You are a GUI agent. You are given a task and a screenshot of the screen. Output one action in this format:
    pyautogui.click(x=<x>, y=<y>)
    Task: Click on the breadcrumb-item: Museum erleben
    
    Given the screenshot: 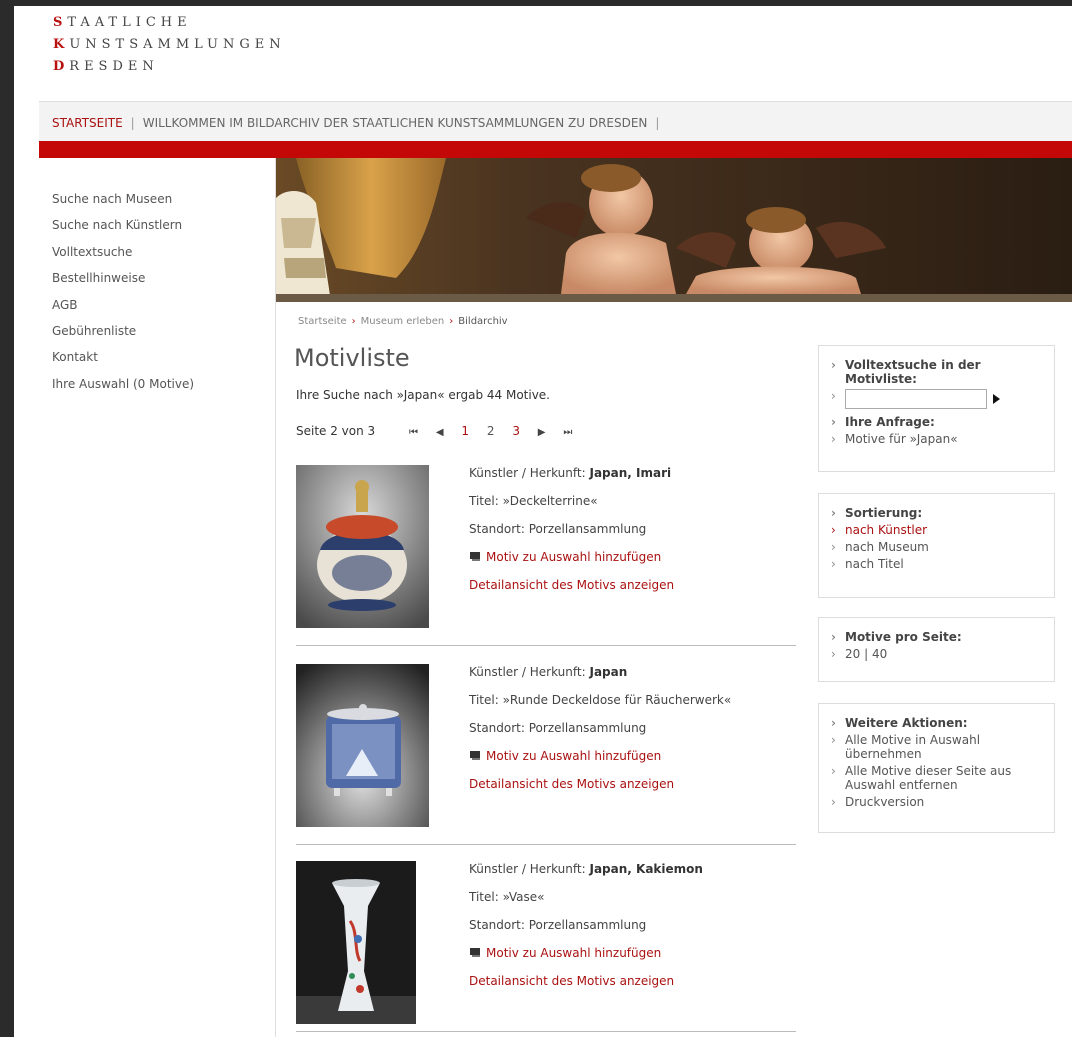 What is the action you would take?
    pyautogui.click(x=403, y=321)
    